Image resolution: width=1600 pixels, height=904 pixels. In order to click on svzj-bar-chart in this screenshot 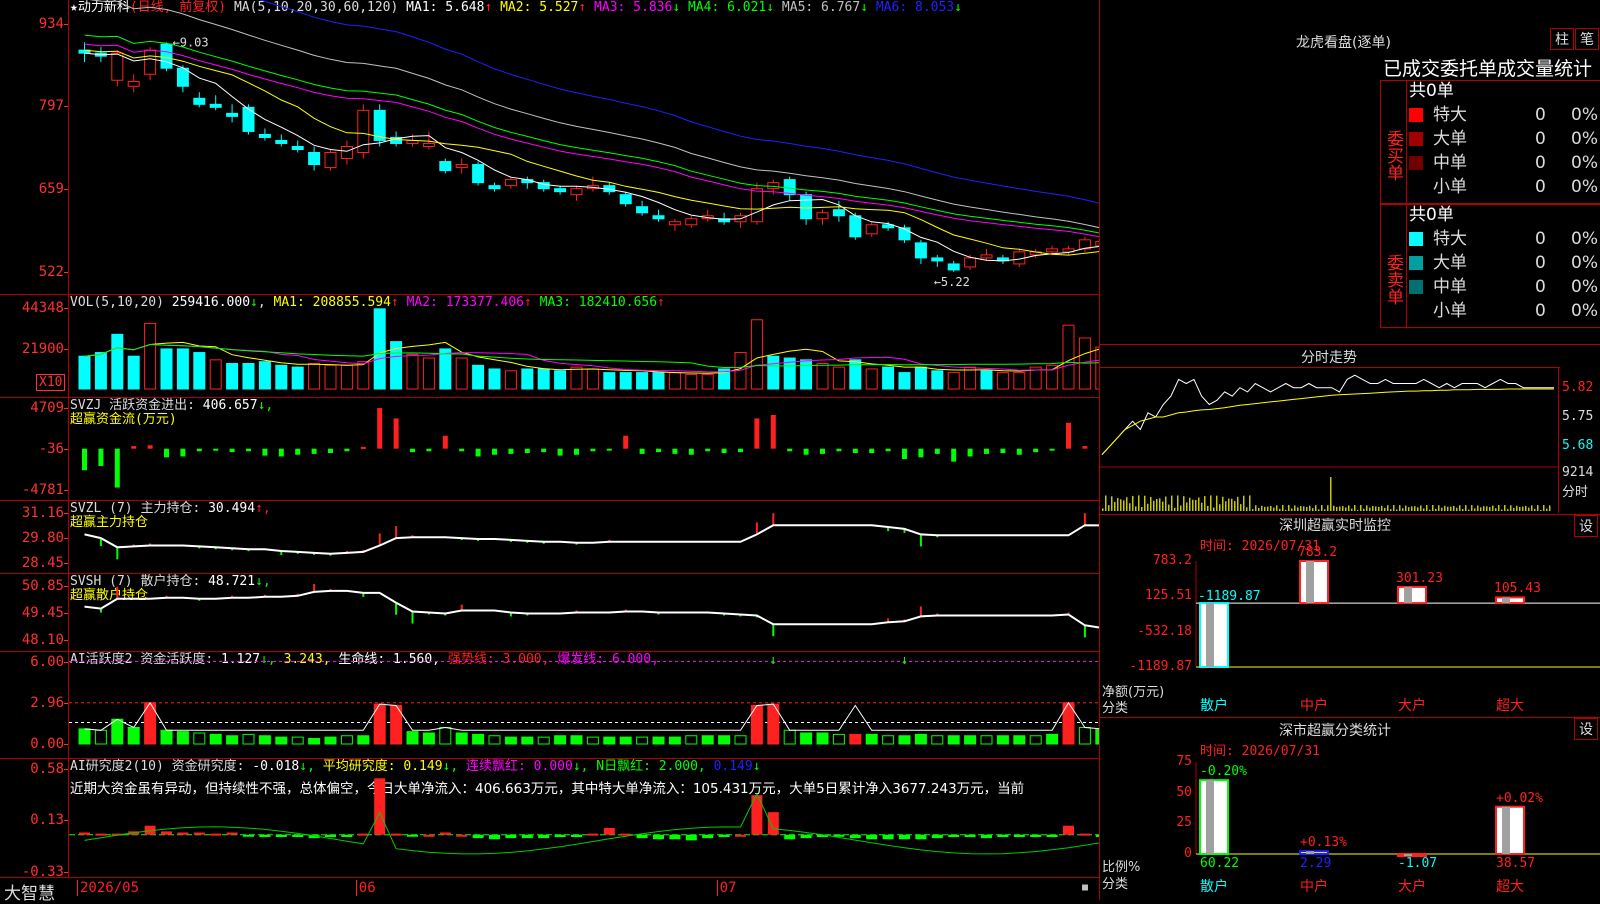, I will do `click(584, 449)`.